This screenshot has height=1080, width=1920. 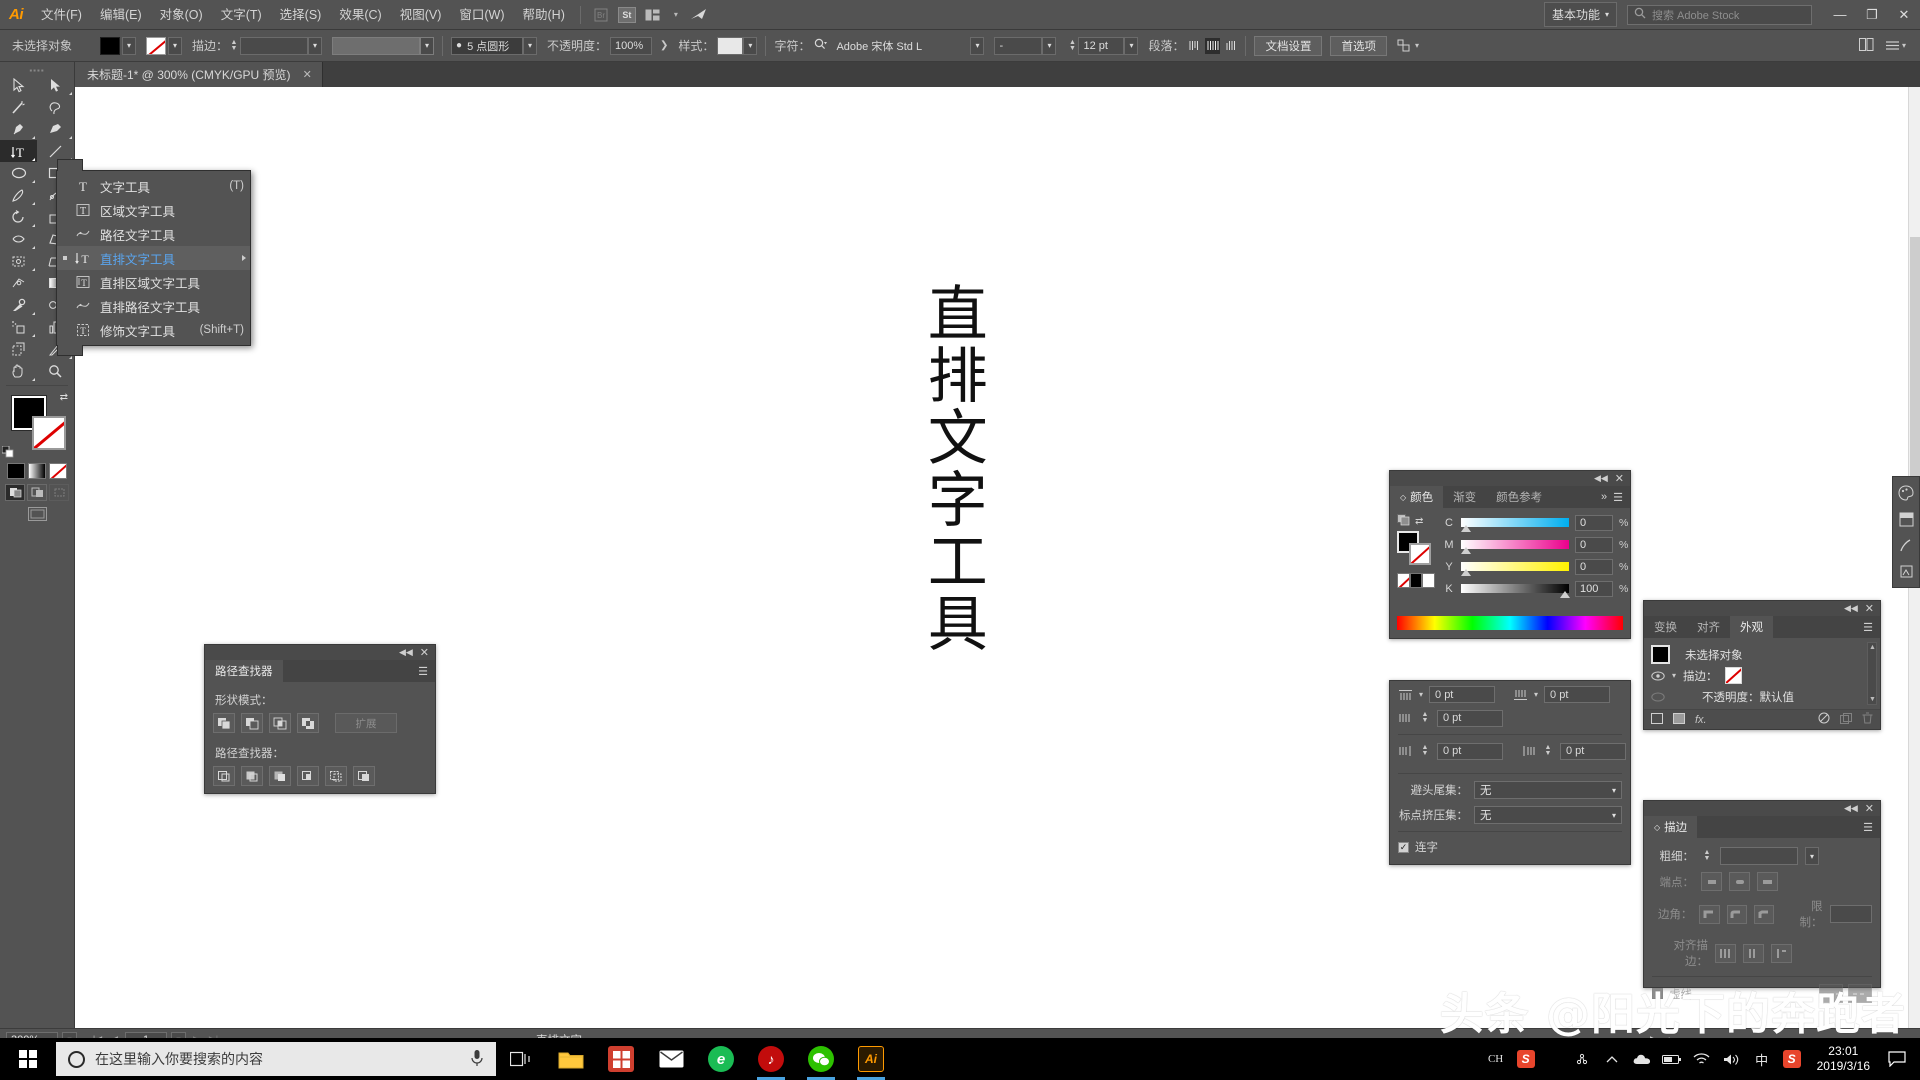 What do you see at coordinates (1425, 718) in the screenshot?
I see `indent-first-line-stepper: ▲ ▼` at bounding box center [1425, 718].